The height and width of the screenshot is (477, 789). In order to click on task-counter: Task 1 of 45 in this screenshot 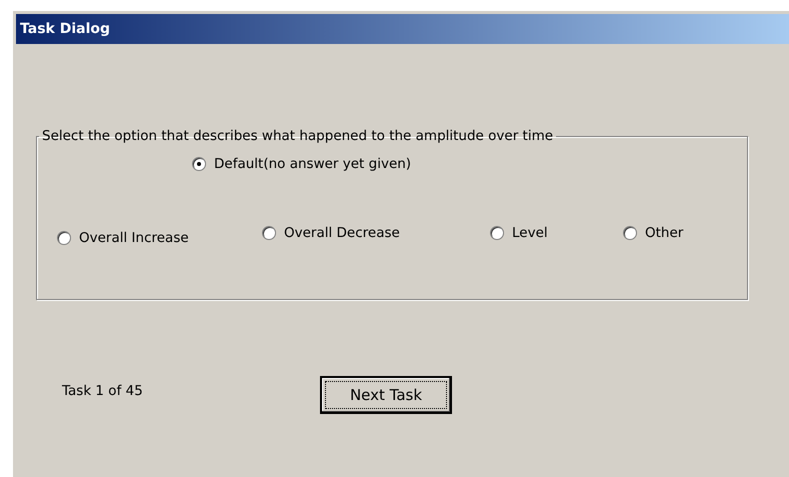, I will do `click(103, 391)`.